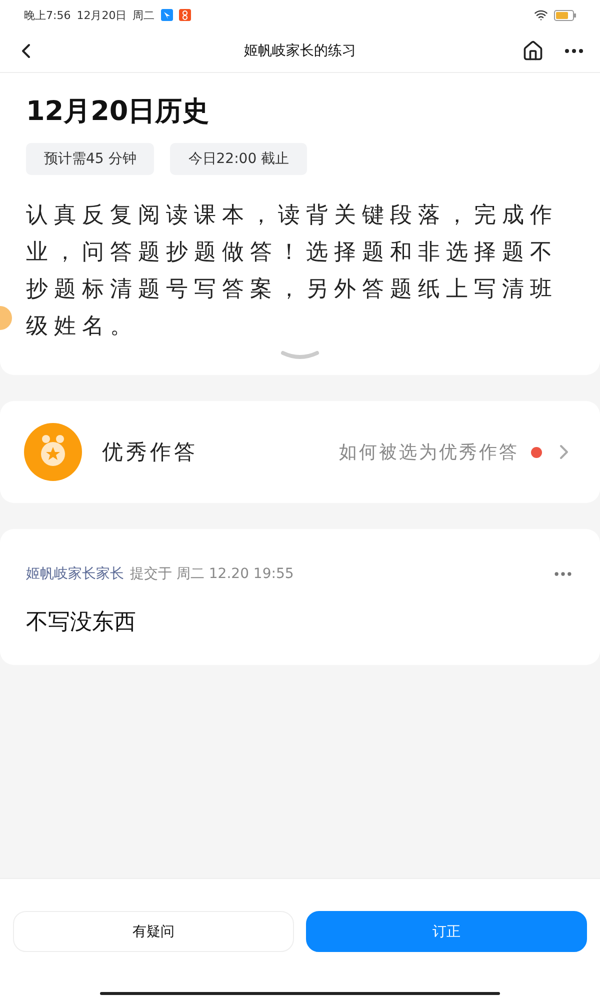  I want to click on info-tag: 今日22:00 截止, so click(239, 159).